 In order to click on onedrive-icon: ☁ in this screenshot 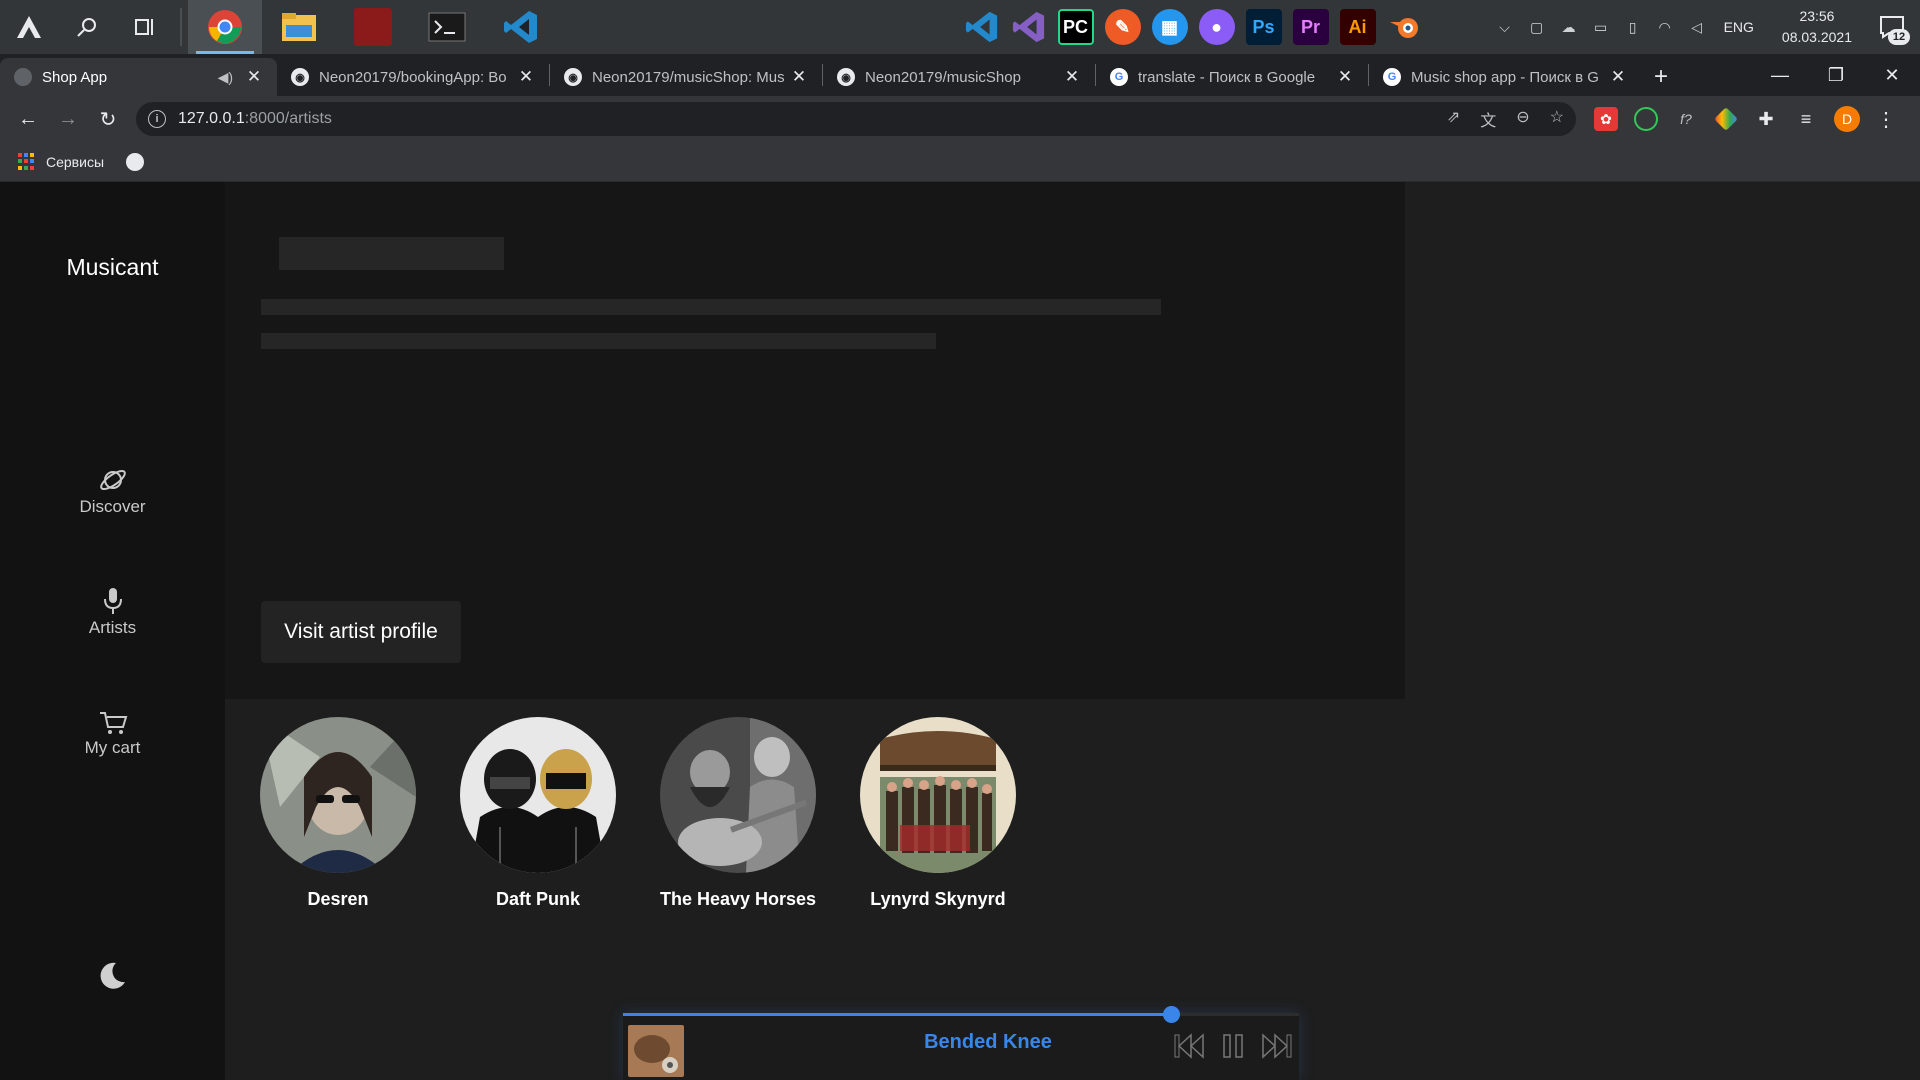, I will do `click(1569, 27)`.